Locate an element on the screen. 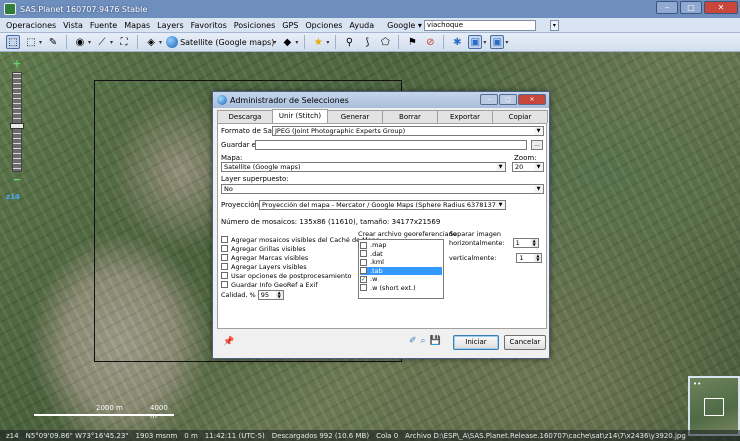 This screenshot has width=740, height=441. markers-icon: ⚑ is located at coordinates (412, 42).